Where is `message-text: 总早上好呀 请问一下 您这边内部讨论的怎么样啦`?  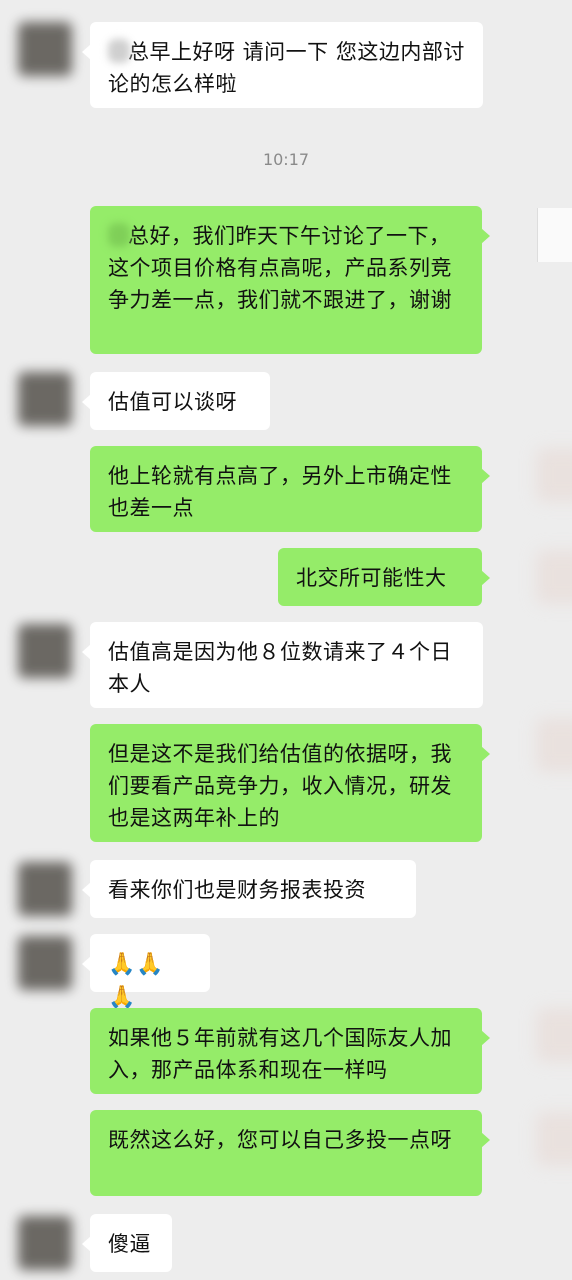 message-text: 总早上好呀 请问一下 您这边内部讨论的怎么样啦 is located at coordinates (286, 68).